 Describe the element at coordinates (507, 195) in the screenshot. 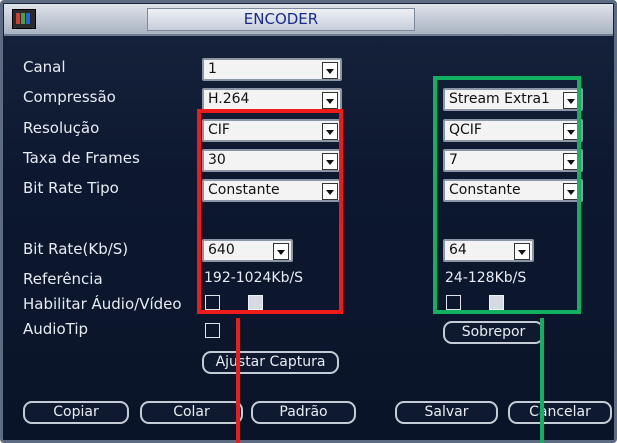

I see `extra-stream-highlight` at that location.